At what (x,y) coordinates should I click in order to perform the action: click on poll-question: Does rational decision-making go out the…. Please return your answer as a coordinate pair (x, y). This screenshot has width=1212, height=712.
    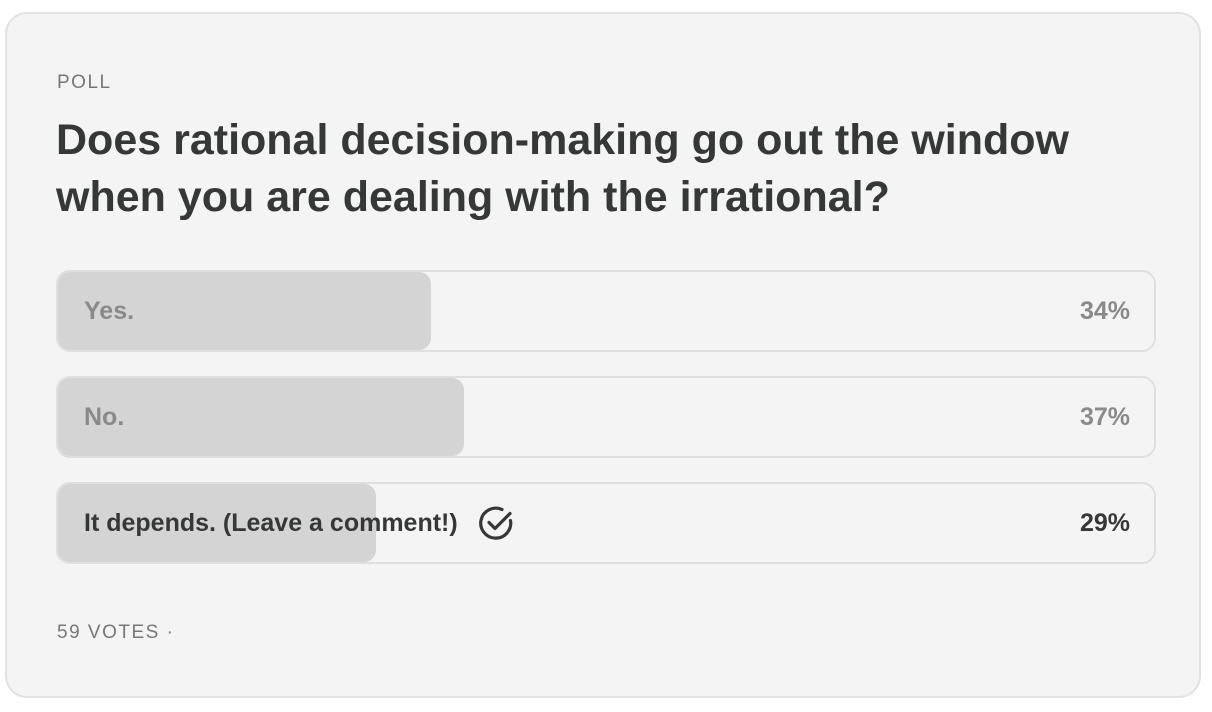
    Looking at the image, I should click on (562, 168).